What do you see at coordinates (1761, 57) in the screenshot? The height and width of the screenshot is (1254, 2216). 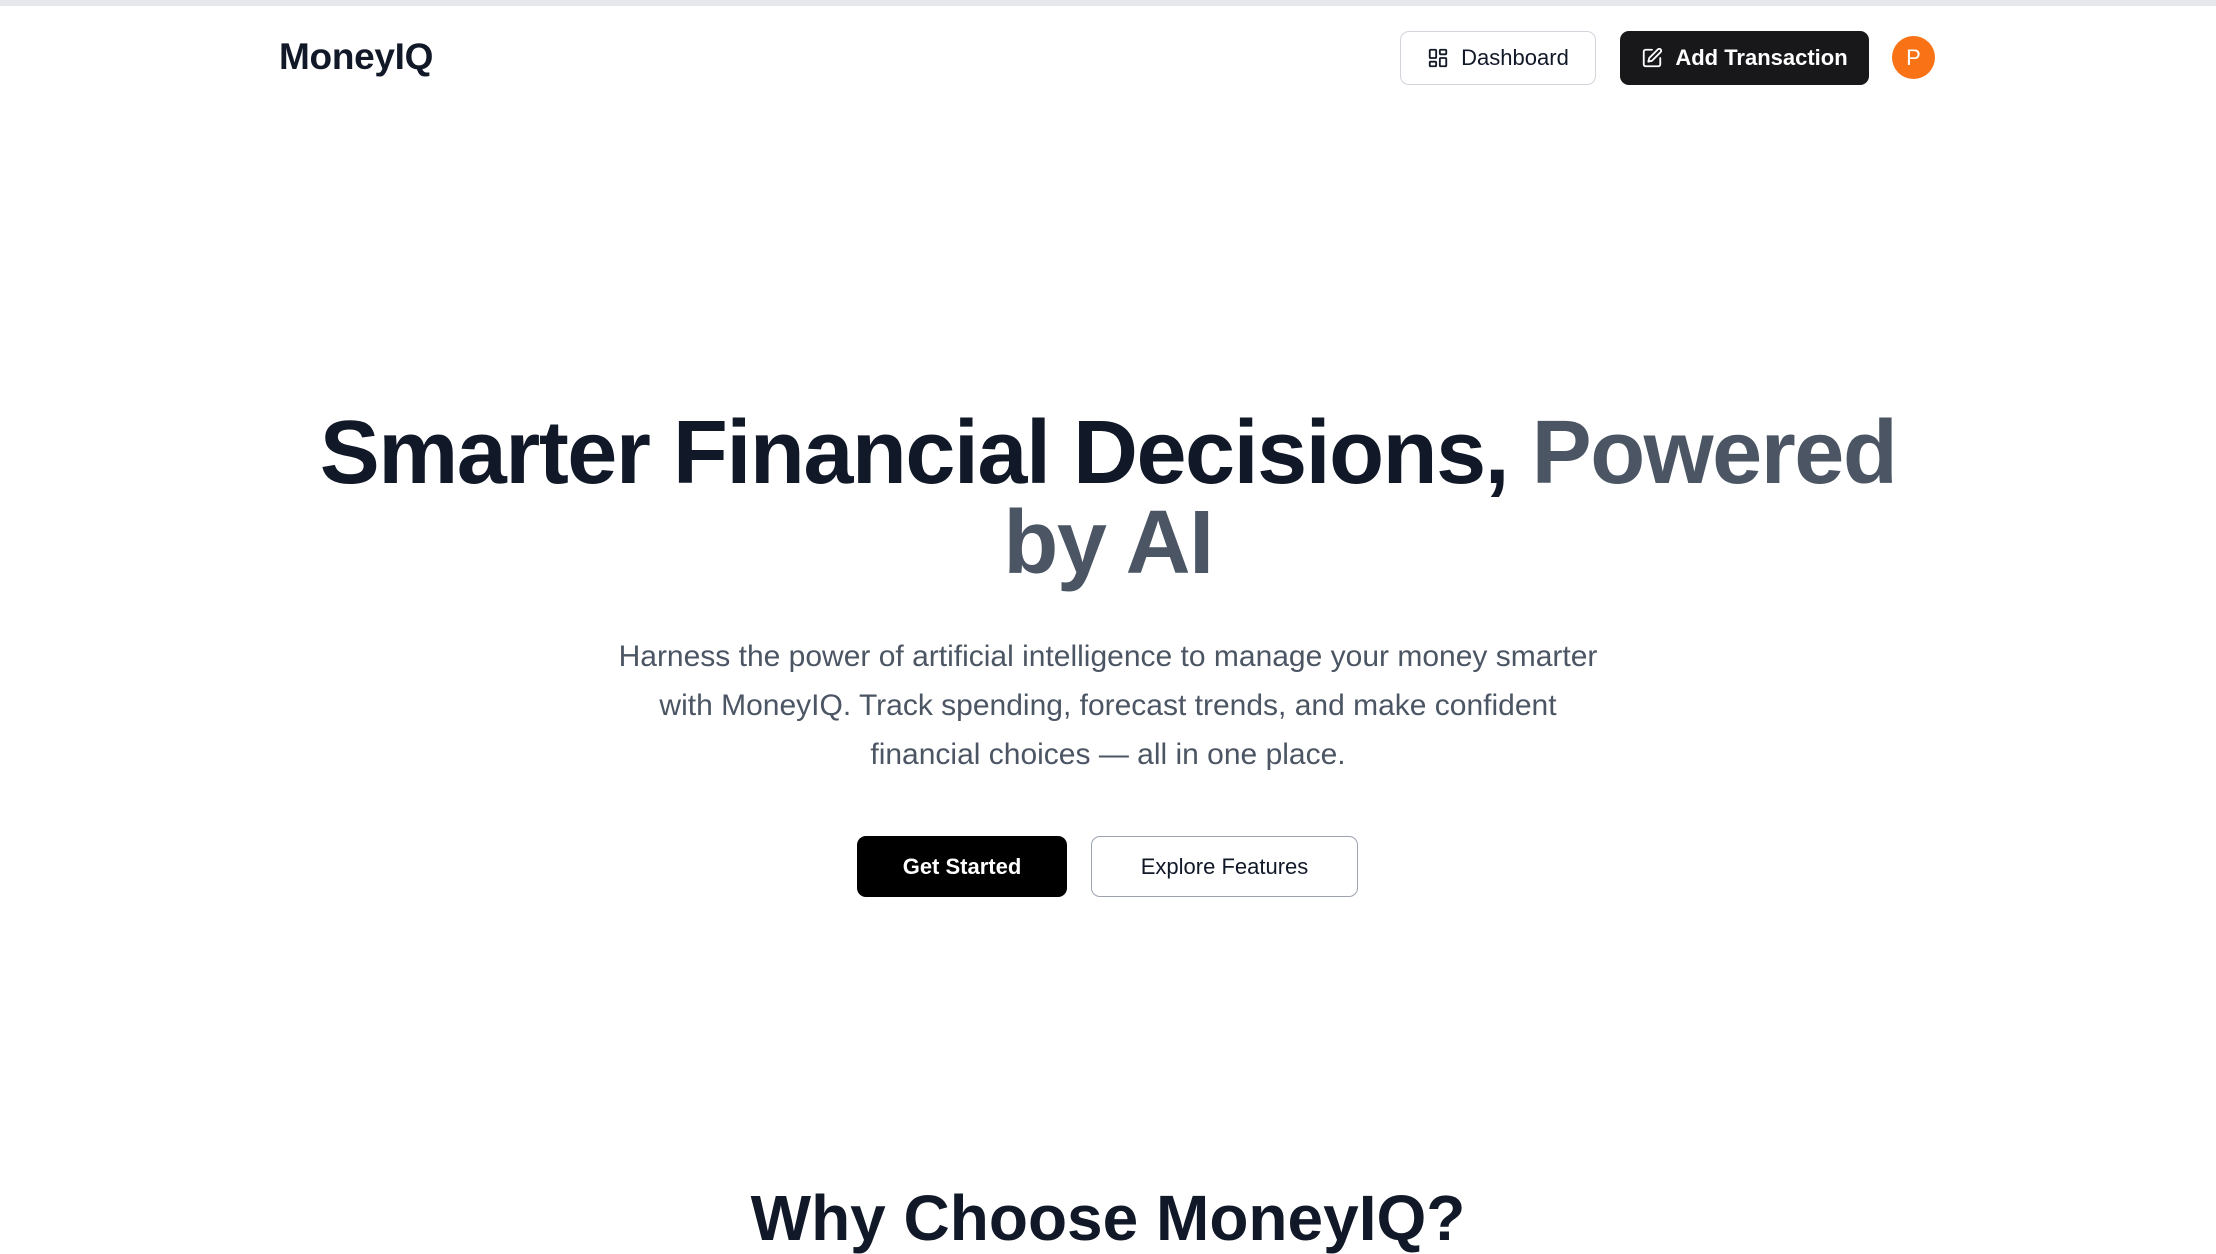 I see `add-transaction-label: Add Transaction` at bounding box center [1761, 57].